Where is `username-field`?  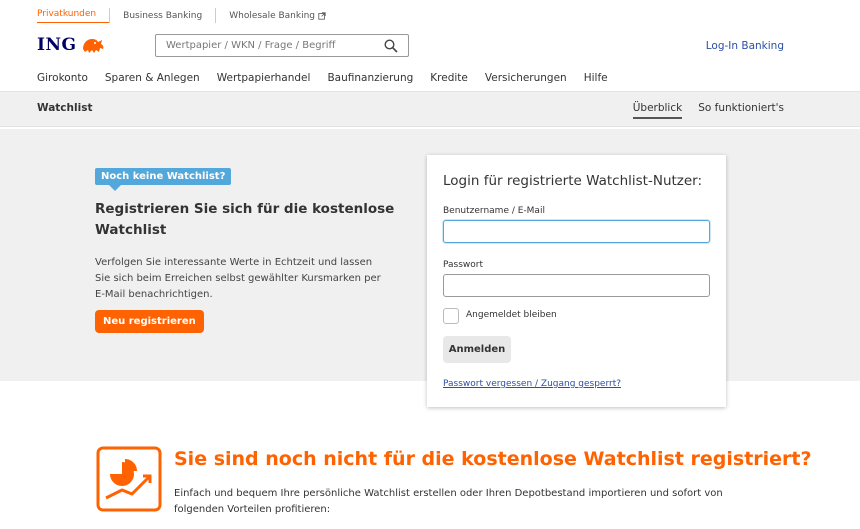 username-field is located at coordinates (576, 231).